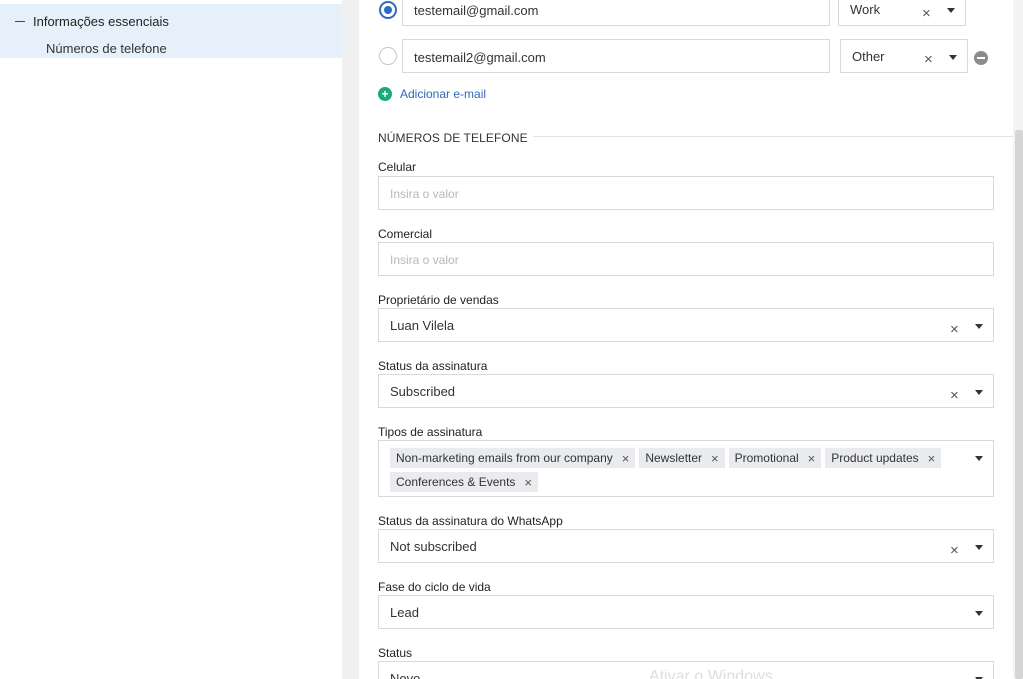  What do you see at coordinates (388, 10) in the screenshot?
I see `primary-email-radio-selected` at bounding box center [388, 10].